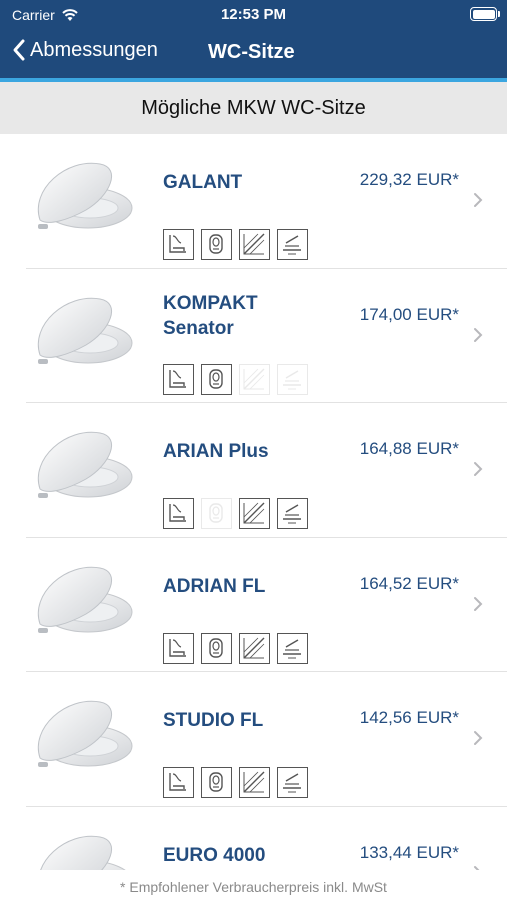  I want to click on product-price: 133,44 EUR*, so click(409, 852).